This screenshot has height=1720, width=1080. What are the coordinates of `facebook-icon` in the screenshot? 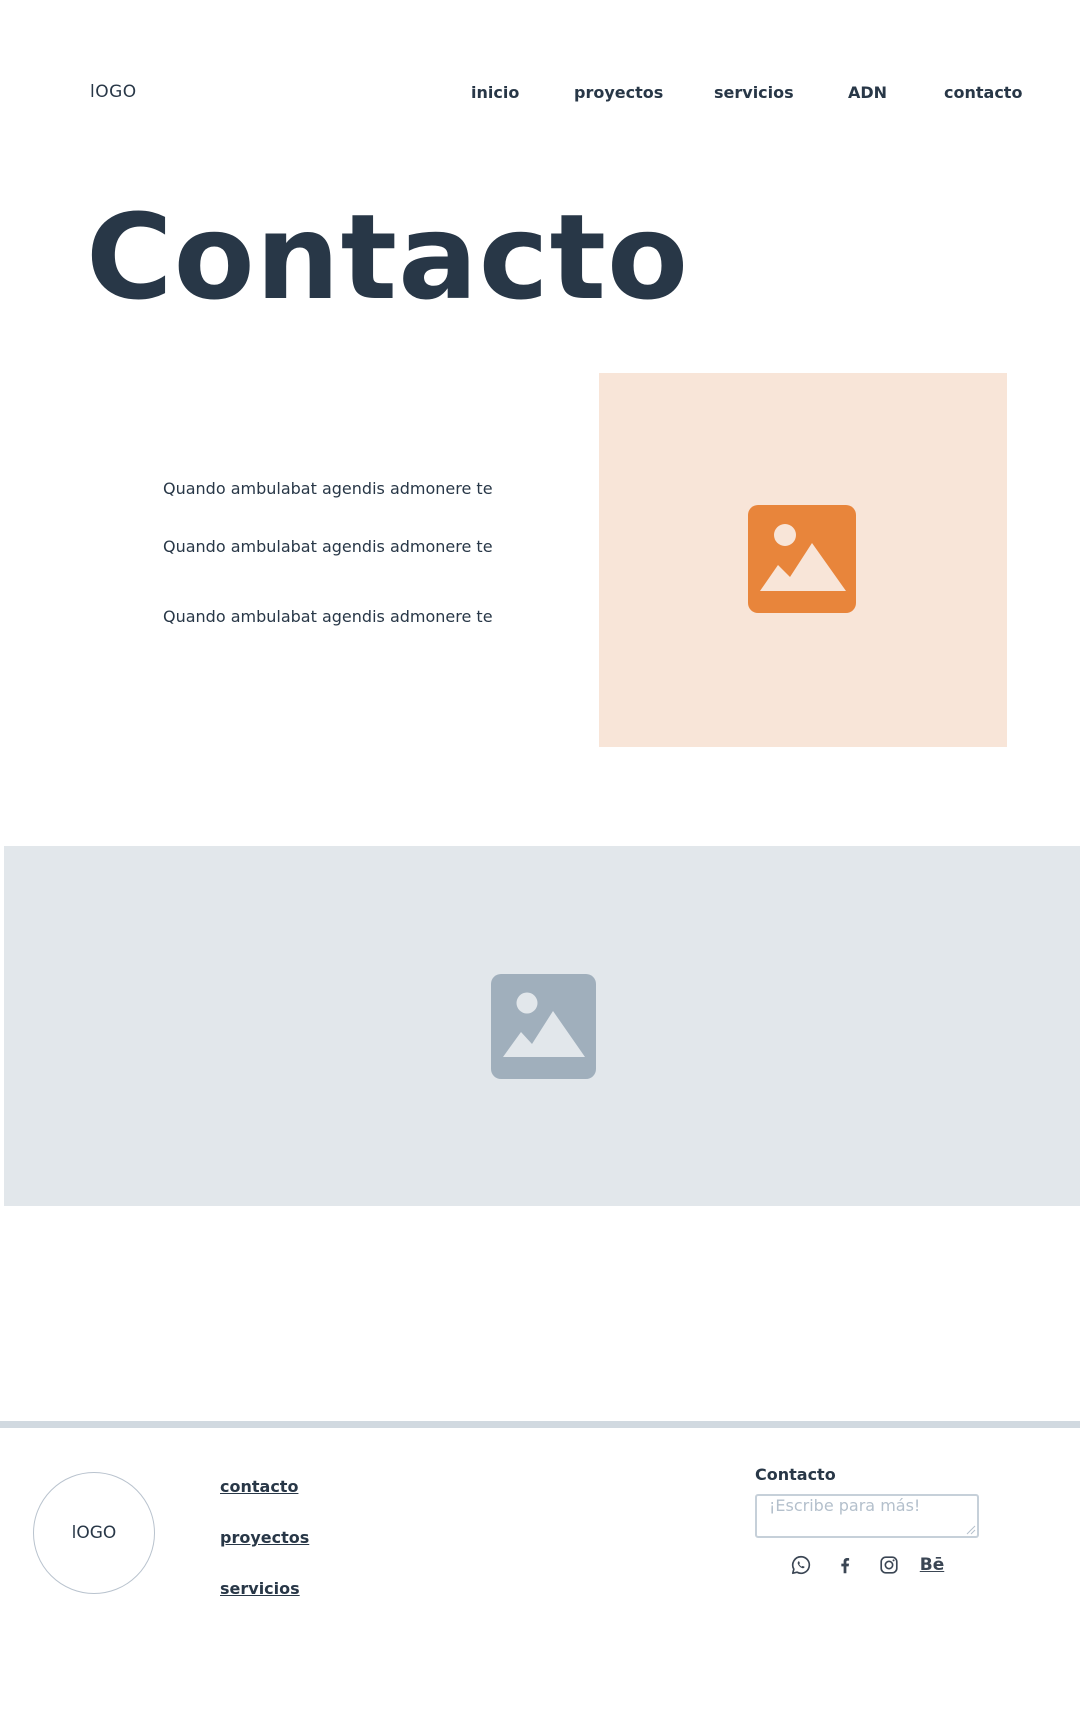 It's located at (845, 1565).